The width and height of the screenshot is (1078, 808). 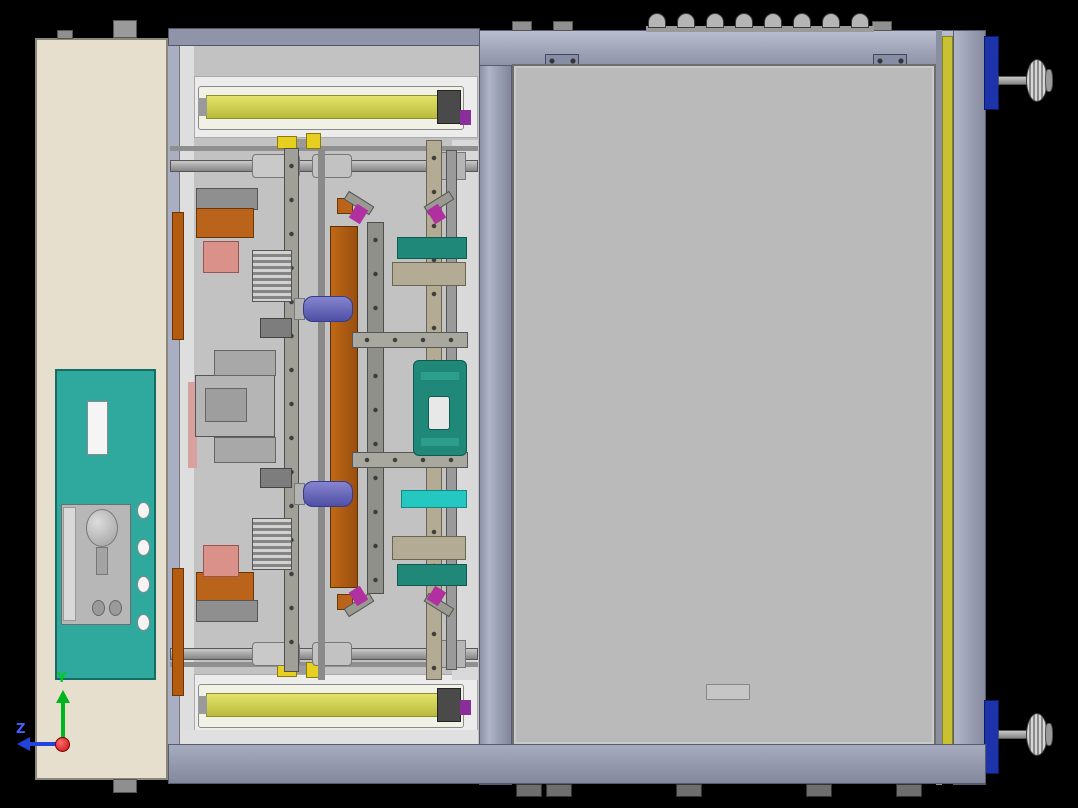 What do you see at coordinates (969, 407) in the screenshot?
I see `right-frame-rail` at bounding box center [969, 407].